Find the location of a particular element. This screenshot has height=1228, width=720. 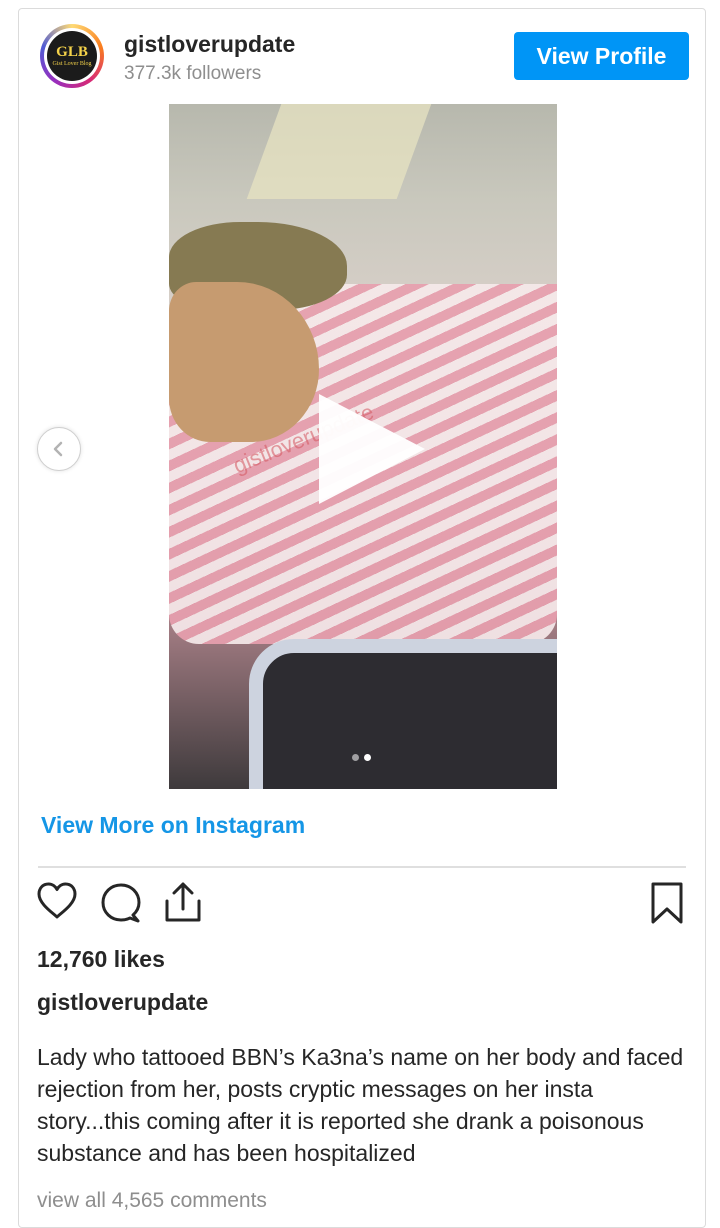

comment-icon is located at coordinates (120, 903).